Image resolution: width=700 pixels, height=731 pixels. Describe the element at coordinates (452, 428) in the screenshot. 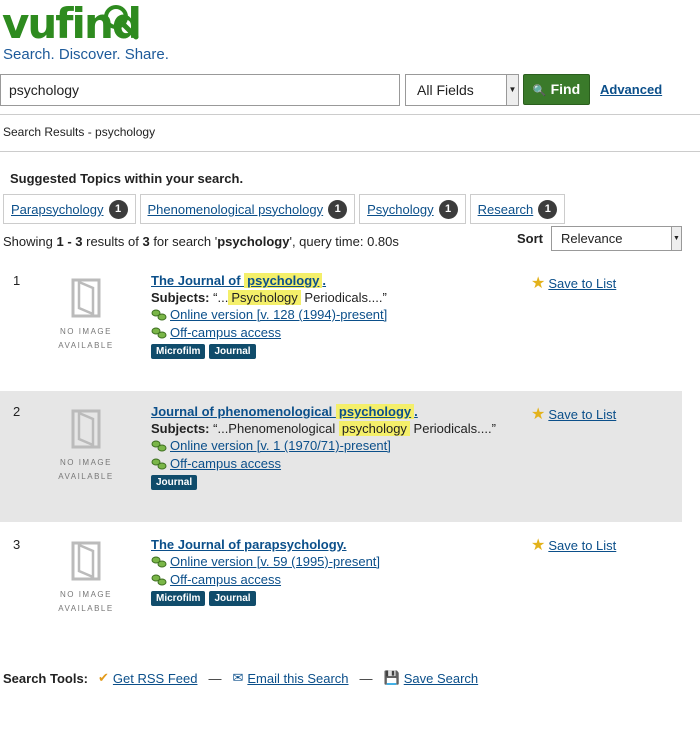

I see `subject-text: Periodicals....”` at that location.